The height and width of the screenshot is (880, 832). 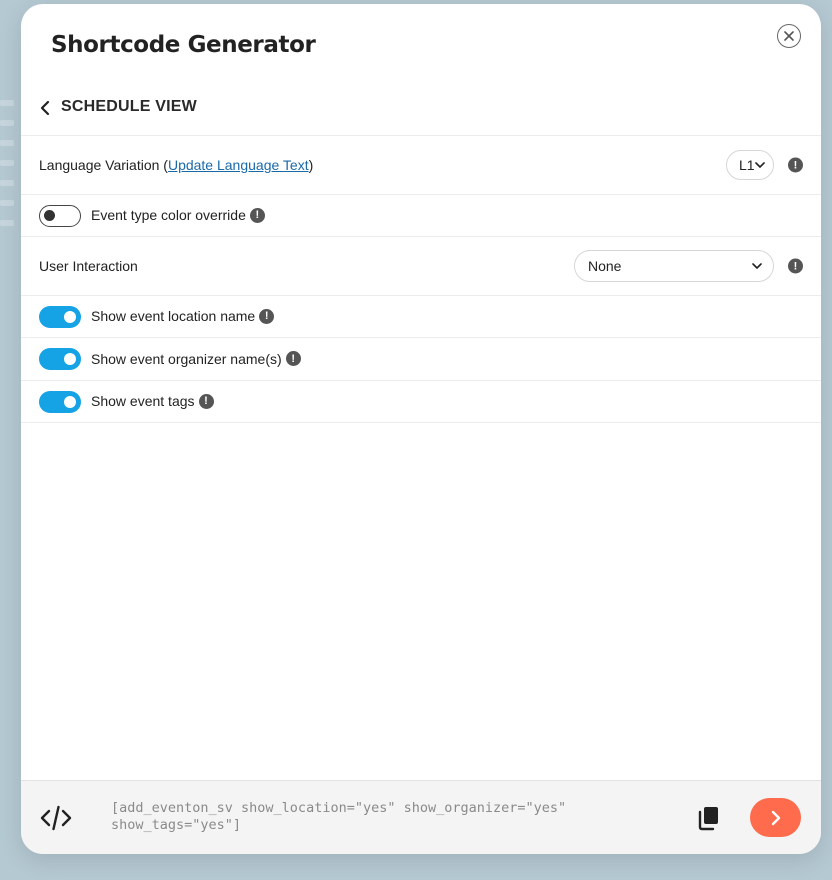 What do you see at coordinates (60, 215) in the screenshot?
I see `event-type-color-override-toggle` at bounding box center [60, 215].